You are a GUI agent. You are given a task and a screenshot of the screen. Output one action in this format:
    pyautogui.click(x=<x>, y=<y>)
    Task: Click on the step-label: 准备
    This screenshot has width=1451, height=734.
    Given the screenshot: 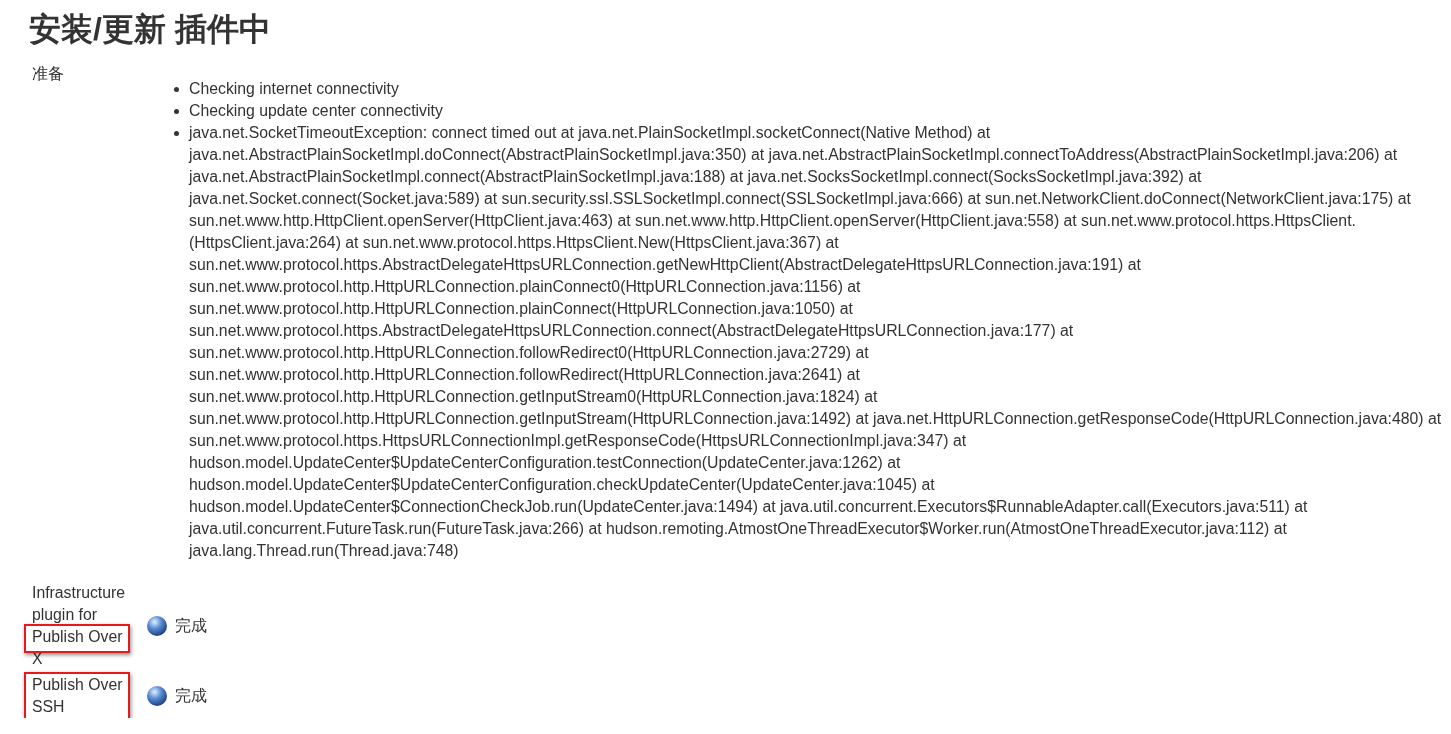 What is the action you would take?
    pyautogui.click(x=48, y=74)
    